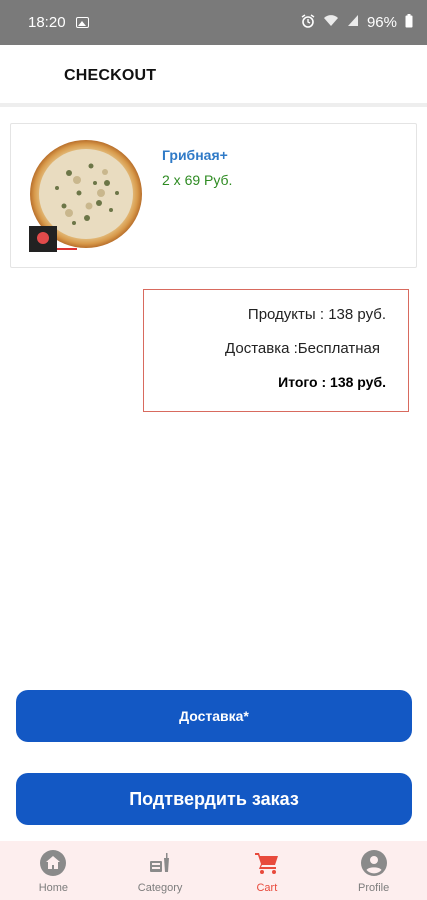 The image size is (427, 900). Describe the element at coordinates (195, 155) in the screenshot. I see `product-name: Грибная+` at that location.